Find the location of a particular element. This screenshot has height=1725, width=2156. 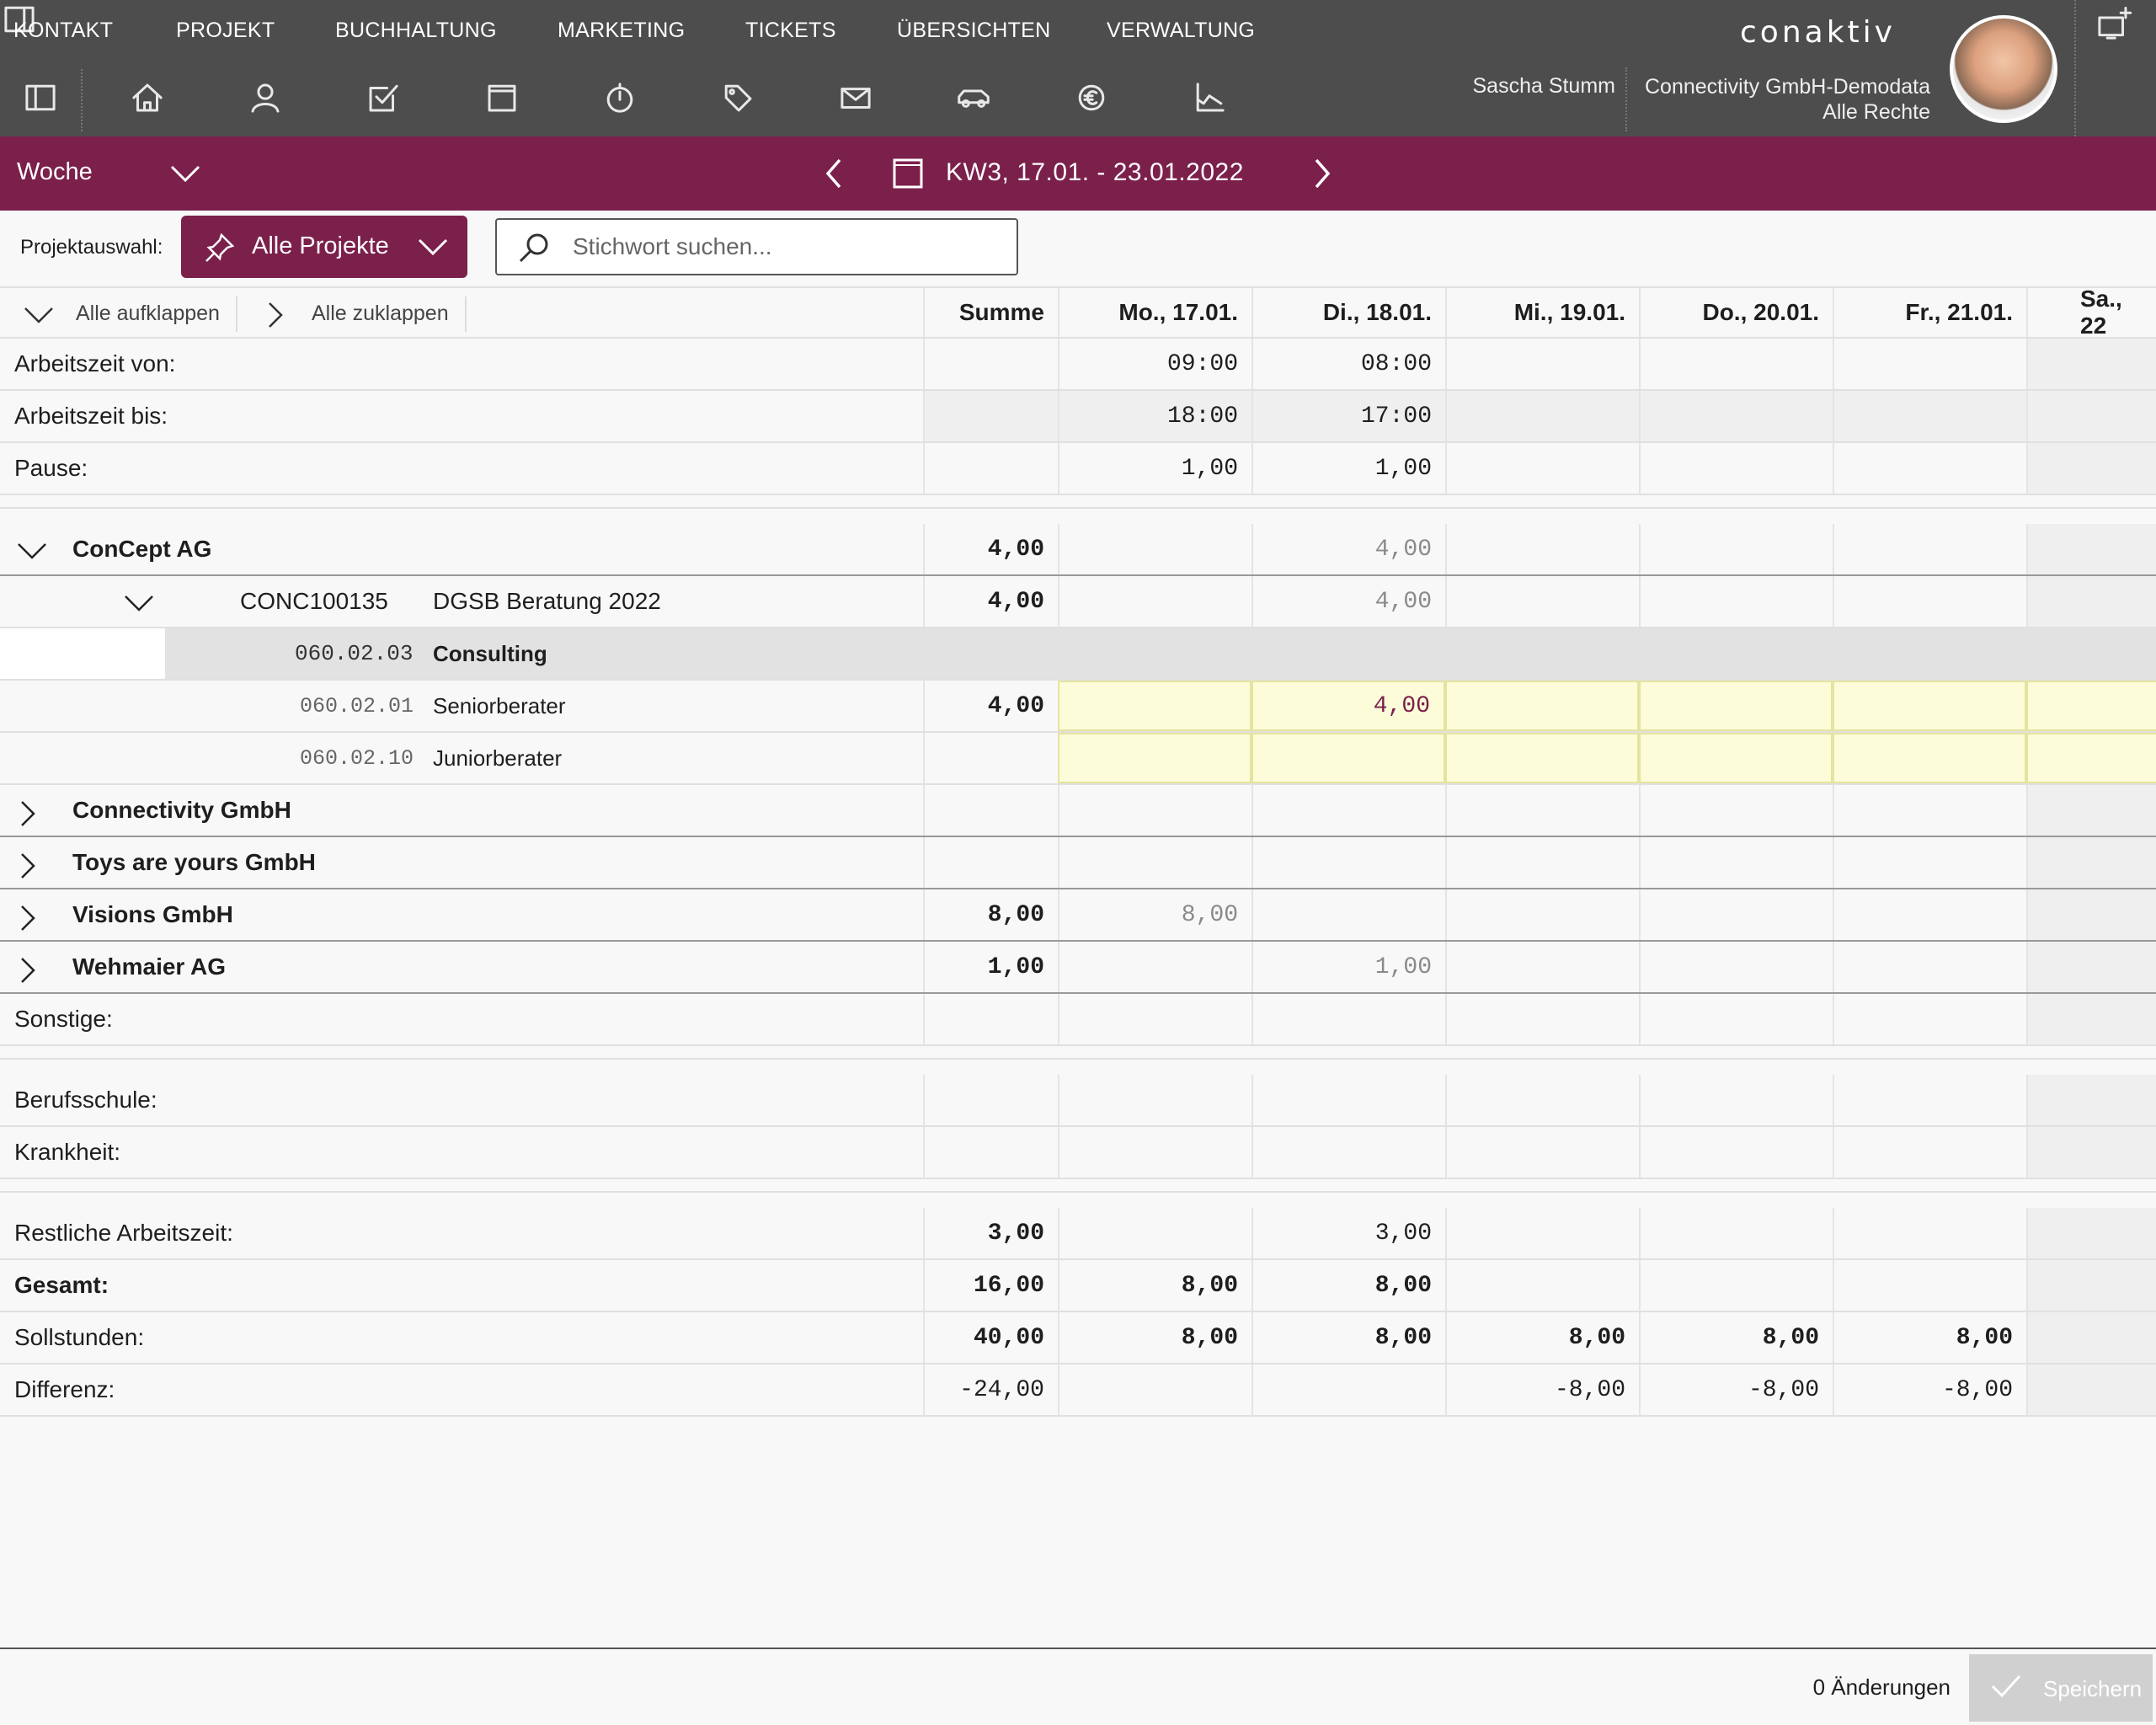

cell-do: 8,00 is located at coordinates (1736, 1337).